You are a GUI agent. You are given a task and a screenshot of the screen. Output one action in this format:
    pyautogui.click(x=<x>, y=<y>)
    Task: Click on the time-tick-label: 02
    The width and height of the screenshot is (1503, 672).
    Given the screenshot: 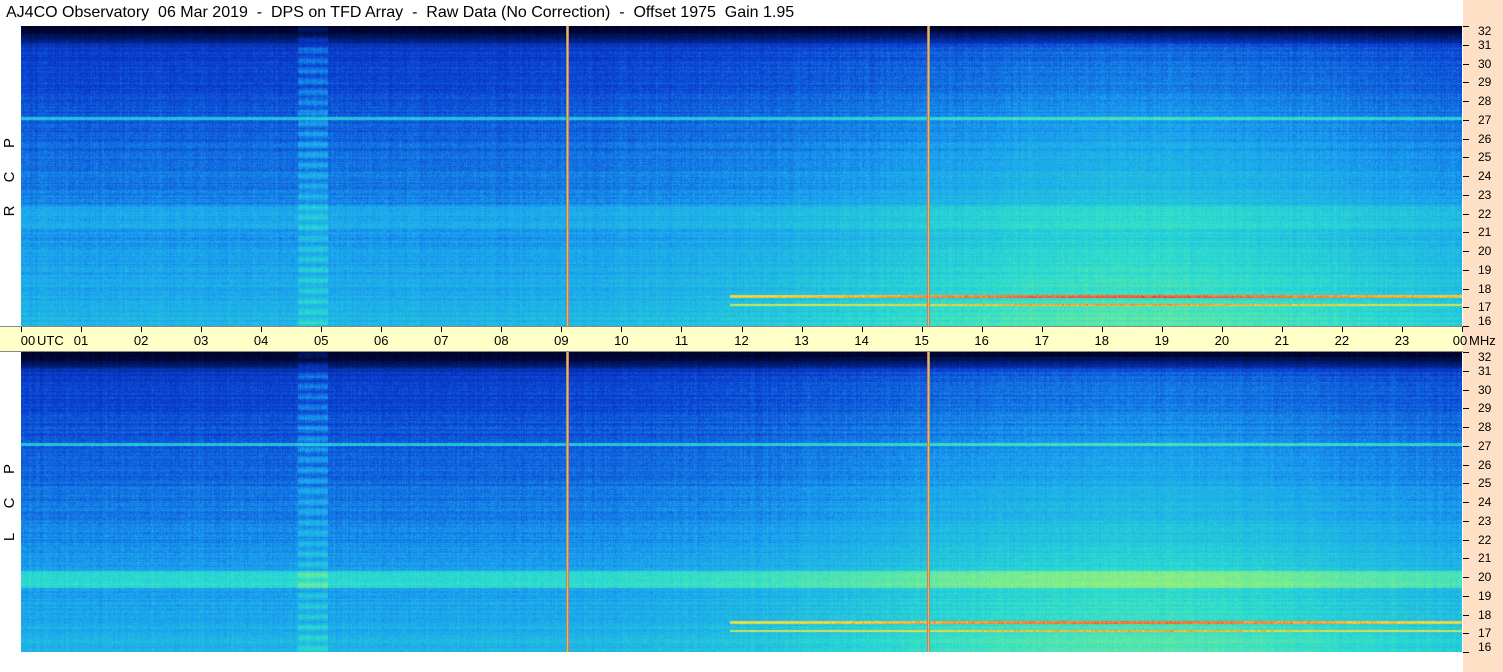 What is the action you would take?
    pyautogui.click(x=141, y=340)
    